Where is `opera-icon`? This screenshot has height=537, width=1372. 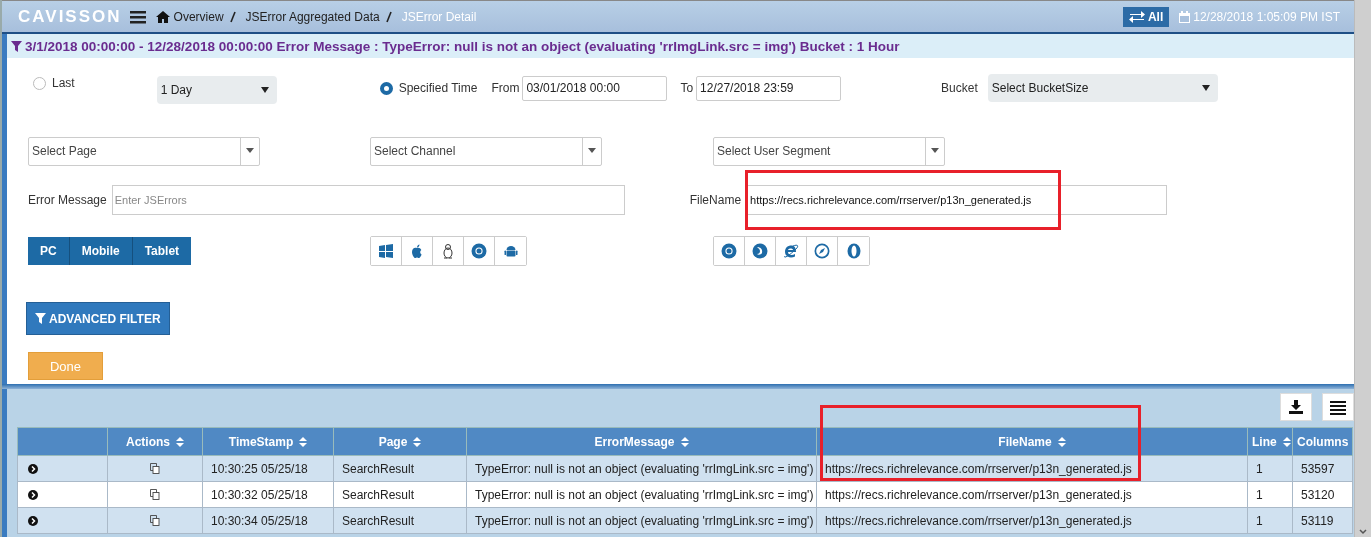
opera-icon is located at coordinates (853, 251).